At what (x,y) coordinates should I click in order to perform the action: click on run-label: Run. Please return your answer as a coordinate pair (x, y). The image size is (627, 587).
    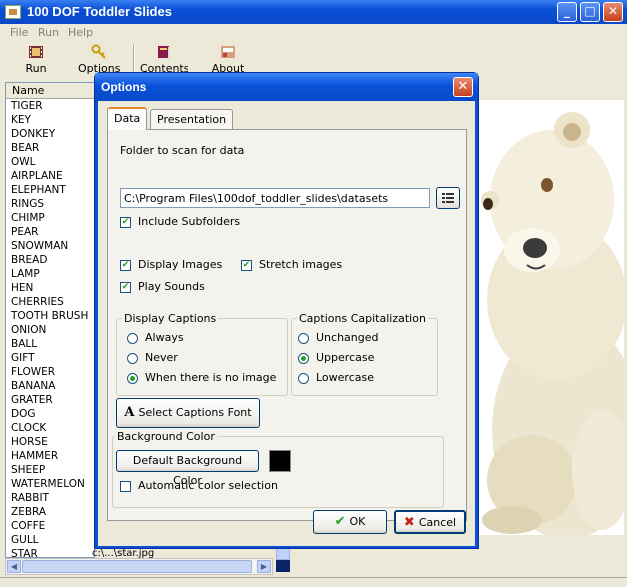
    Looking at the image, I should click on (36, 68).